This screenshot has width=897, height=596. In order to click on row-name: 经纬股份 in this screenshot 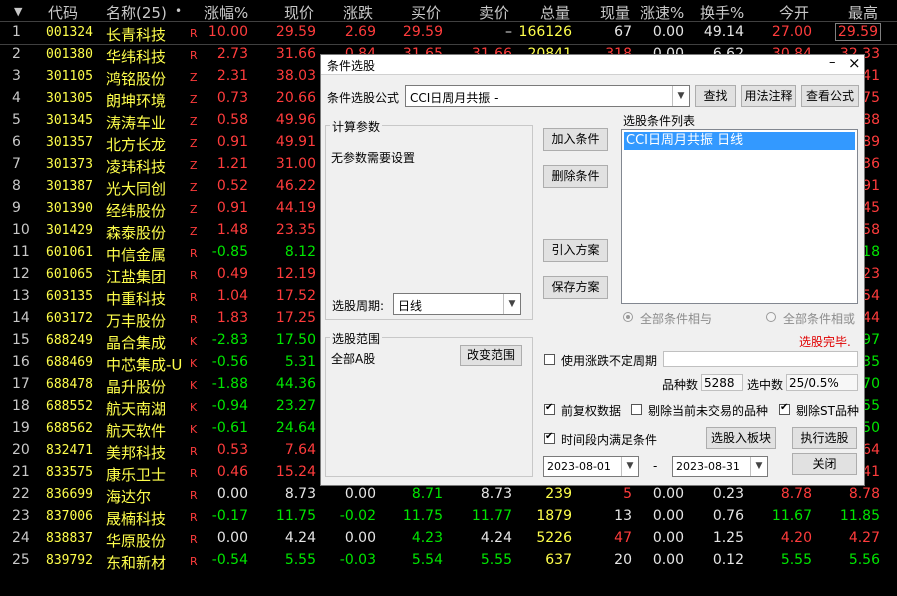, I will do `click(136, 211)`.